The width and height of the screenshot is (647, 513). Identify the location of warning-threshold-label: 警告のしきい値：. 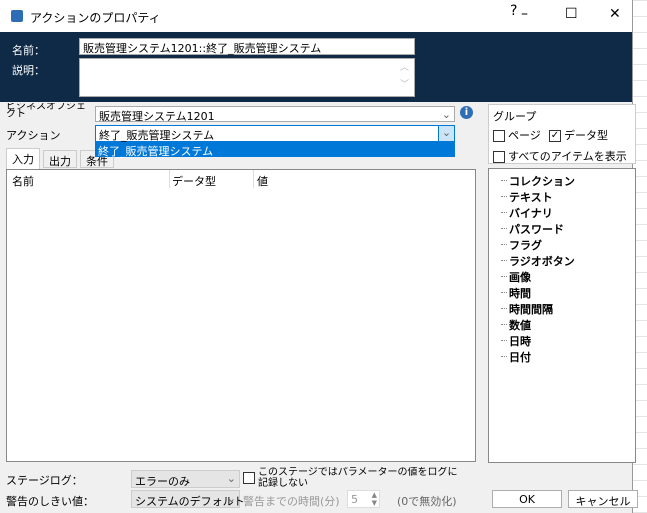
(50, 501).